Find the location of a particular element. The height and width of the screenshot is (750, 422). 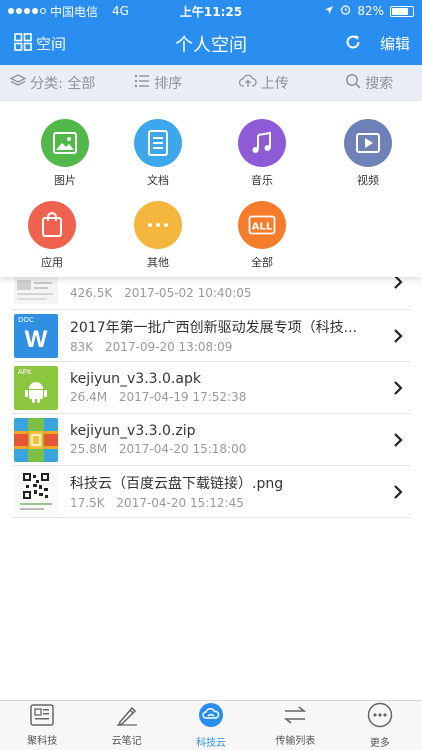

file-type-letter: W is located at coordinates (36, 339).